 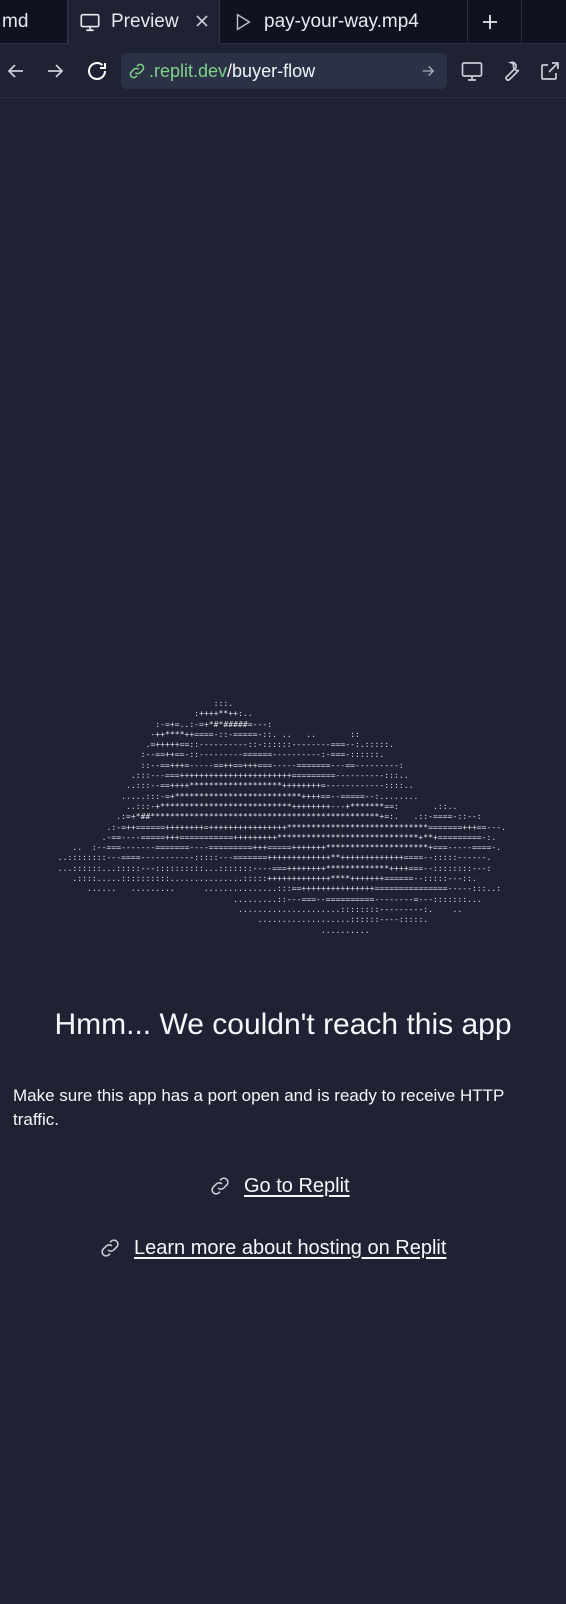 What do you see at coordinates (55, 71) in the screenshot?
I see `forward-arrow-icon` at bounding box center [55, 71].